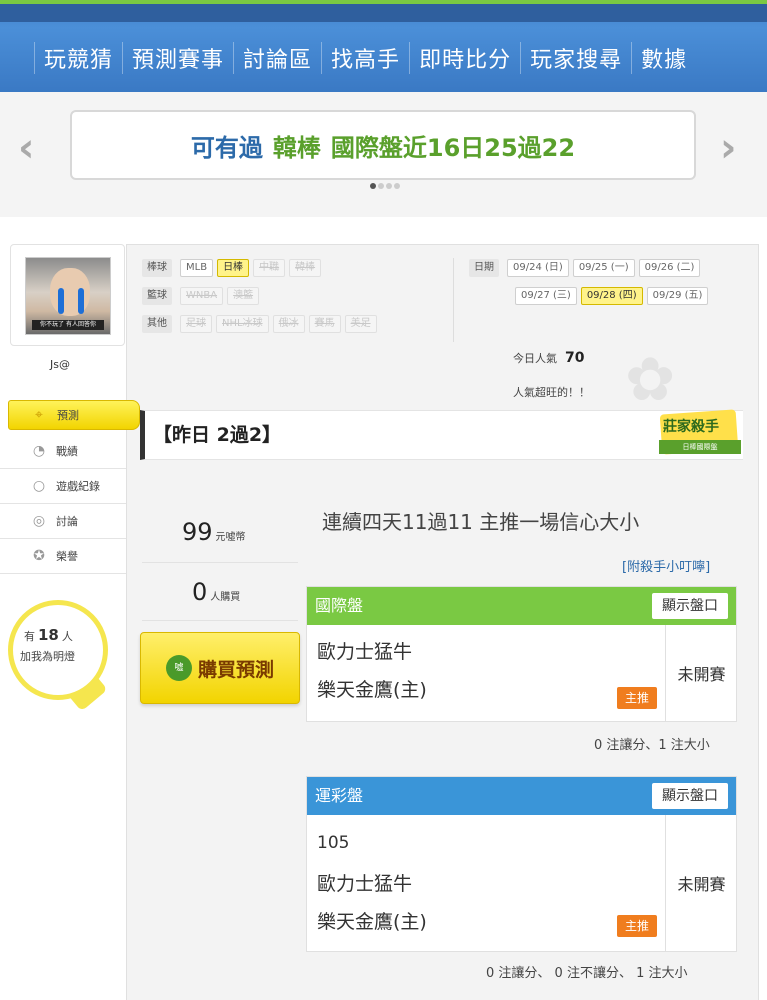 Image resolution: width=767 pixels, height=1000 pixels. I want to click on avatar: 你不玩了 有人回答你, so click(68, 296).